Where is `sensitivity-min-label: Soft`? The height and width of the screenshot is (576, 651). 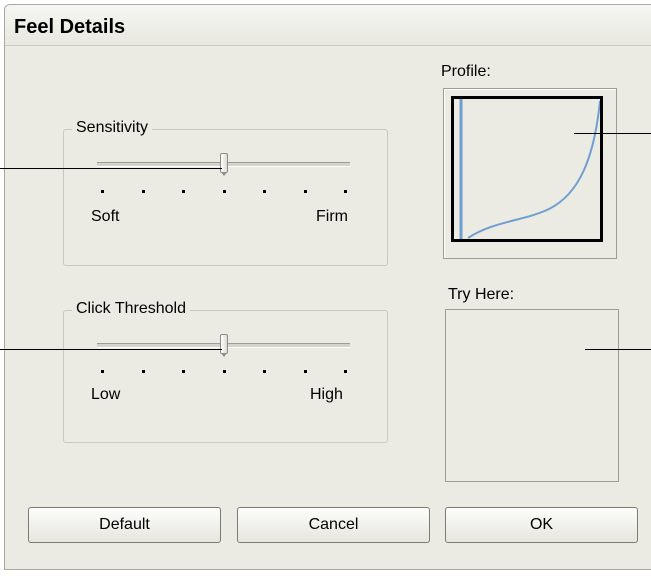 sensitivity-min-label: Soft is located at coordinates (105, 216).